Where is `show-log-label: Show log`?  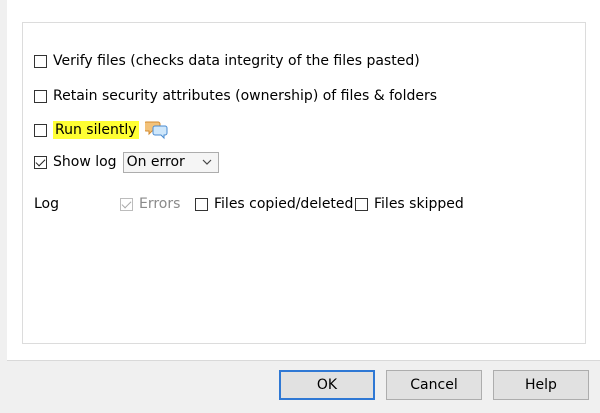
show-log-label: Show log is located at coordinates (85, 162).